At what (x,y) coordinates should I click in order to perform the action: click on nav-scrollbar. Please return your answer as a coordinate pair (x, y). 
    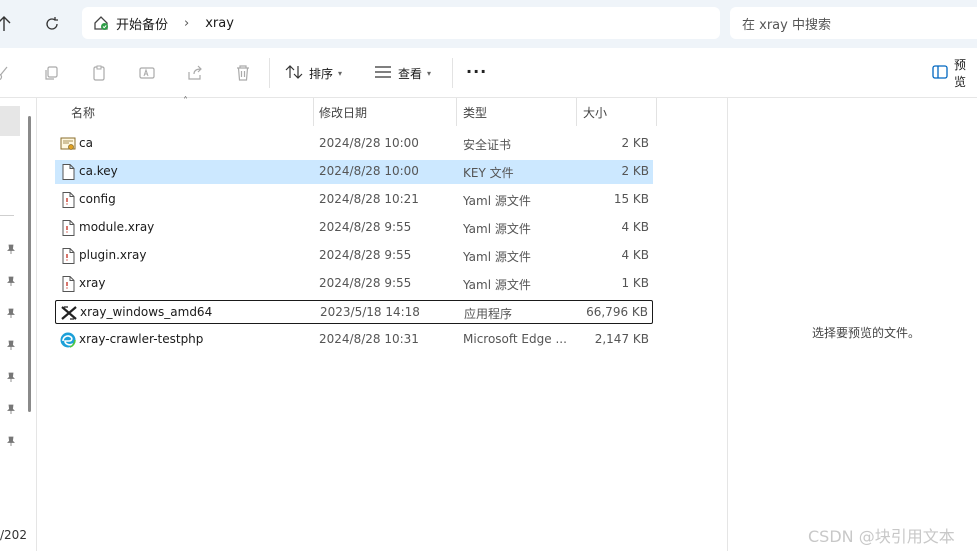
    Looking at the image, I should click on (29, 264).